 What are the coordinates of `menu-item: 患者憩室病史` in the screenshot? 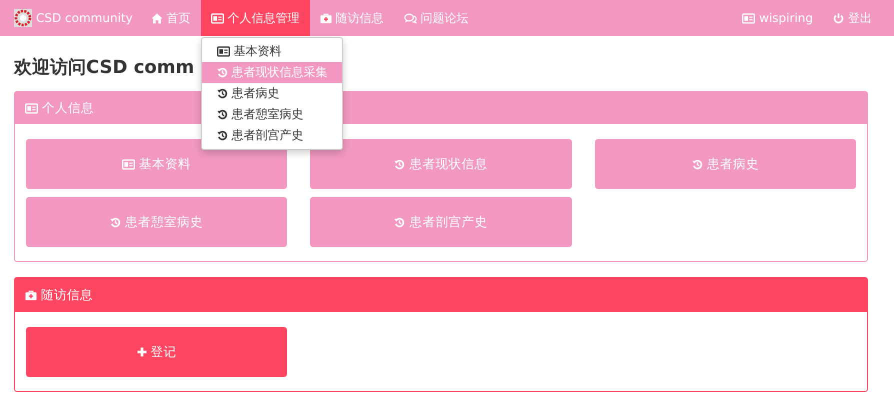 It's located at (272, 114).